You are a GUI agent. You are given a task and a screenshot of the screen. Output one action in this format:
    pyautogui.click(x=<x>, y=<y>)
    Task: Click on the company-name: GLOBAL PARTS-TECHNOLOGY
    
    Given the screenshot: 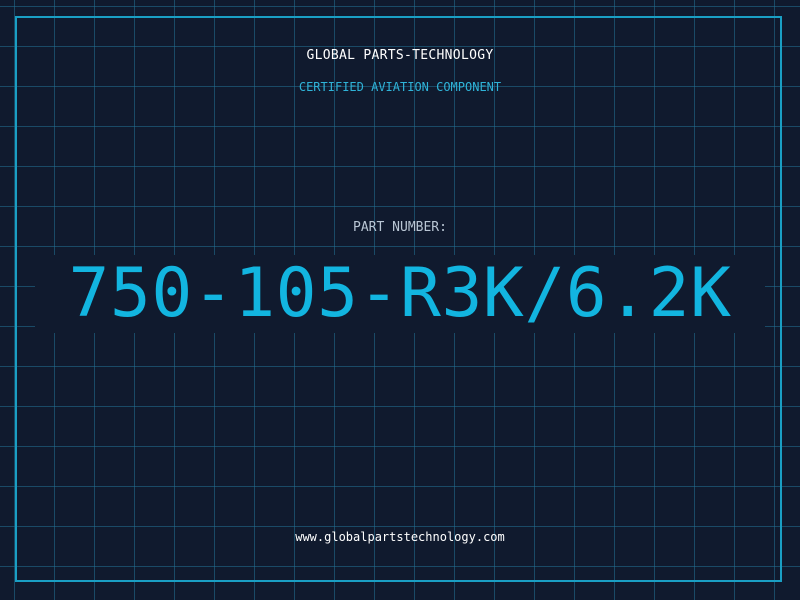 What is the action you would take?
    pyautogui.click(x=400, y=55)
    